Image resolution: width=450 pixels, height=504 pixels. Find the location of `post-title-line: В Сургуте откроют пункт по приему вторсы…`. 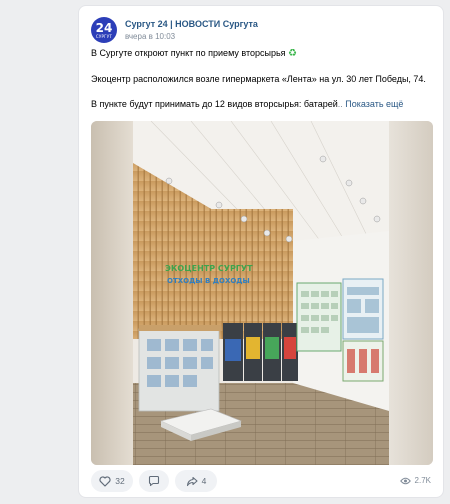

post-title-line: В Сургуте откроют пункт по приему вторсы… is located at coordinates (261, 53).